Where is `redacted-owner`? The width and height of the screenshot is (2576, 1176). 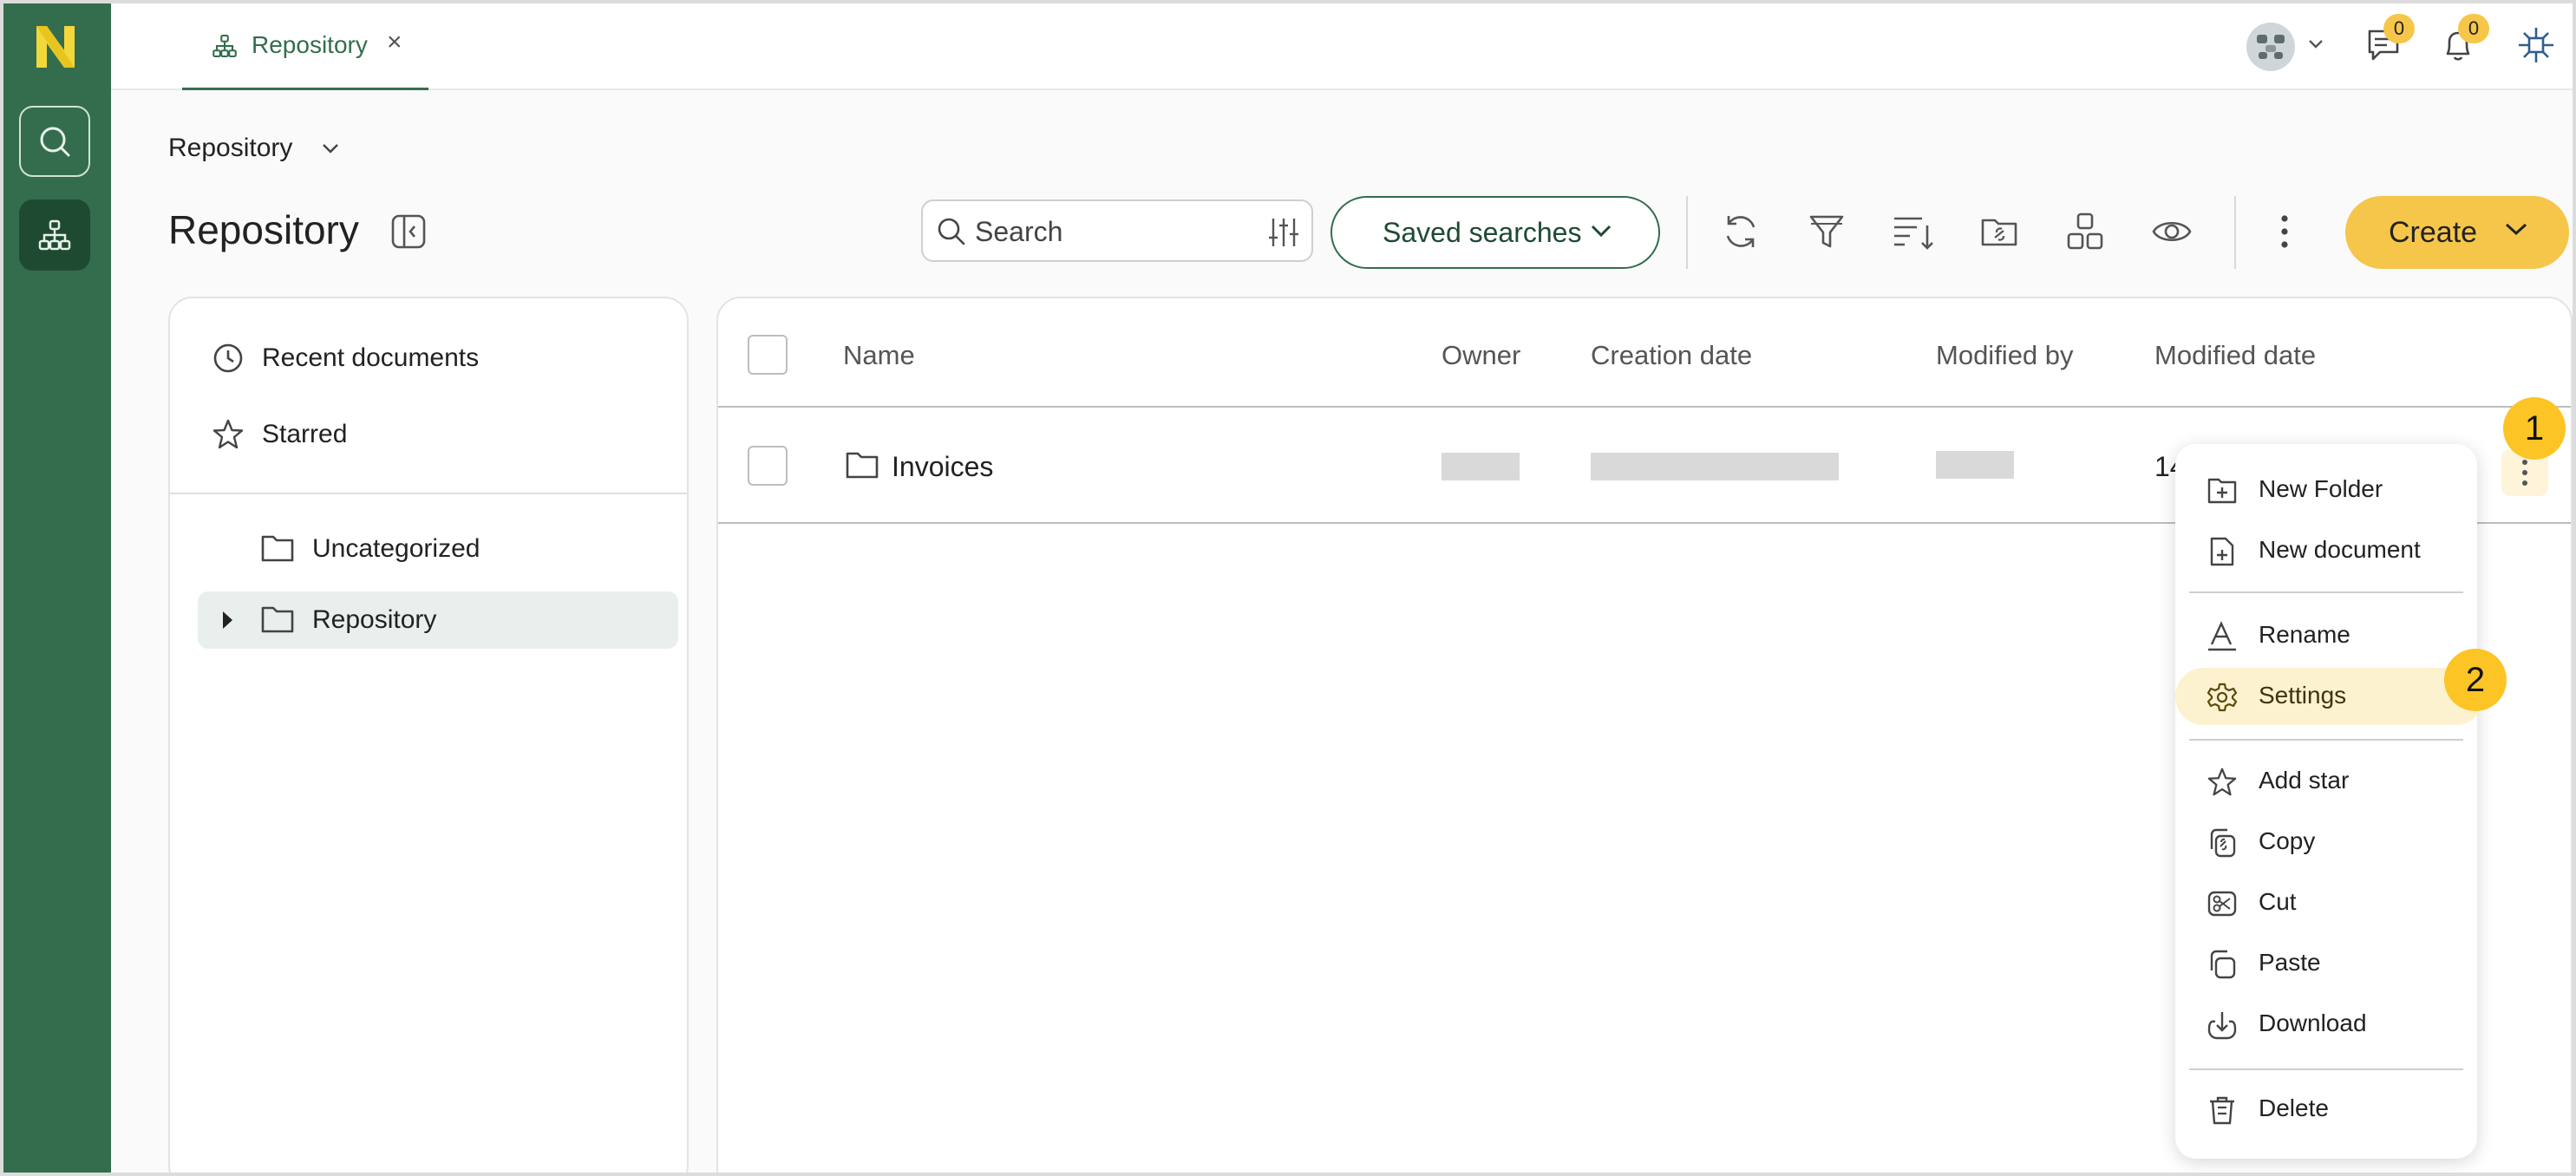 redacted-owner is located at coordinates (1481, 467).